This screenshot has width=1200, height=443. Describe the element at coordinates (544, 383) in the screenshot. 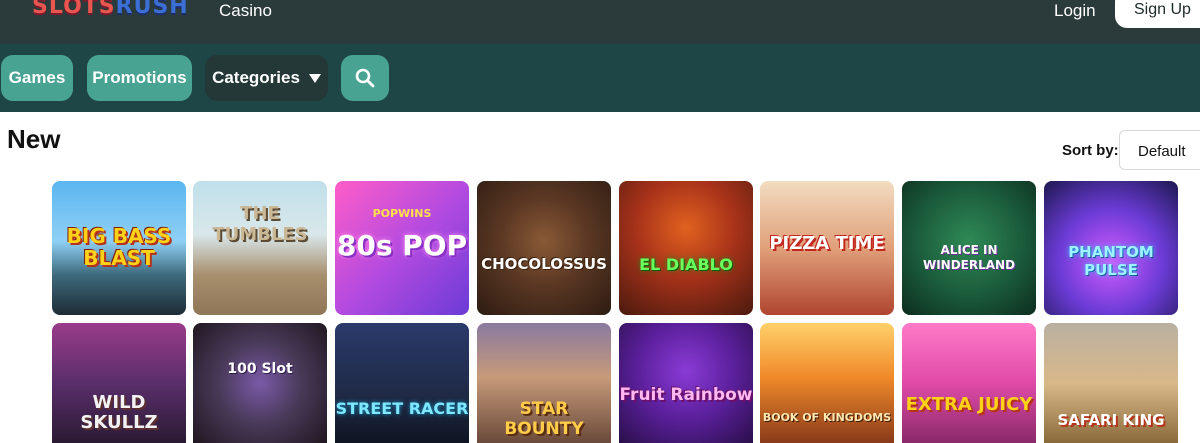

I see `game-tile-star-bounty: STAR BOUNTY` at that location.